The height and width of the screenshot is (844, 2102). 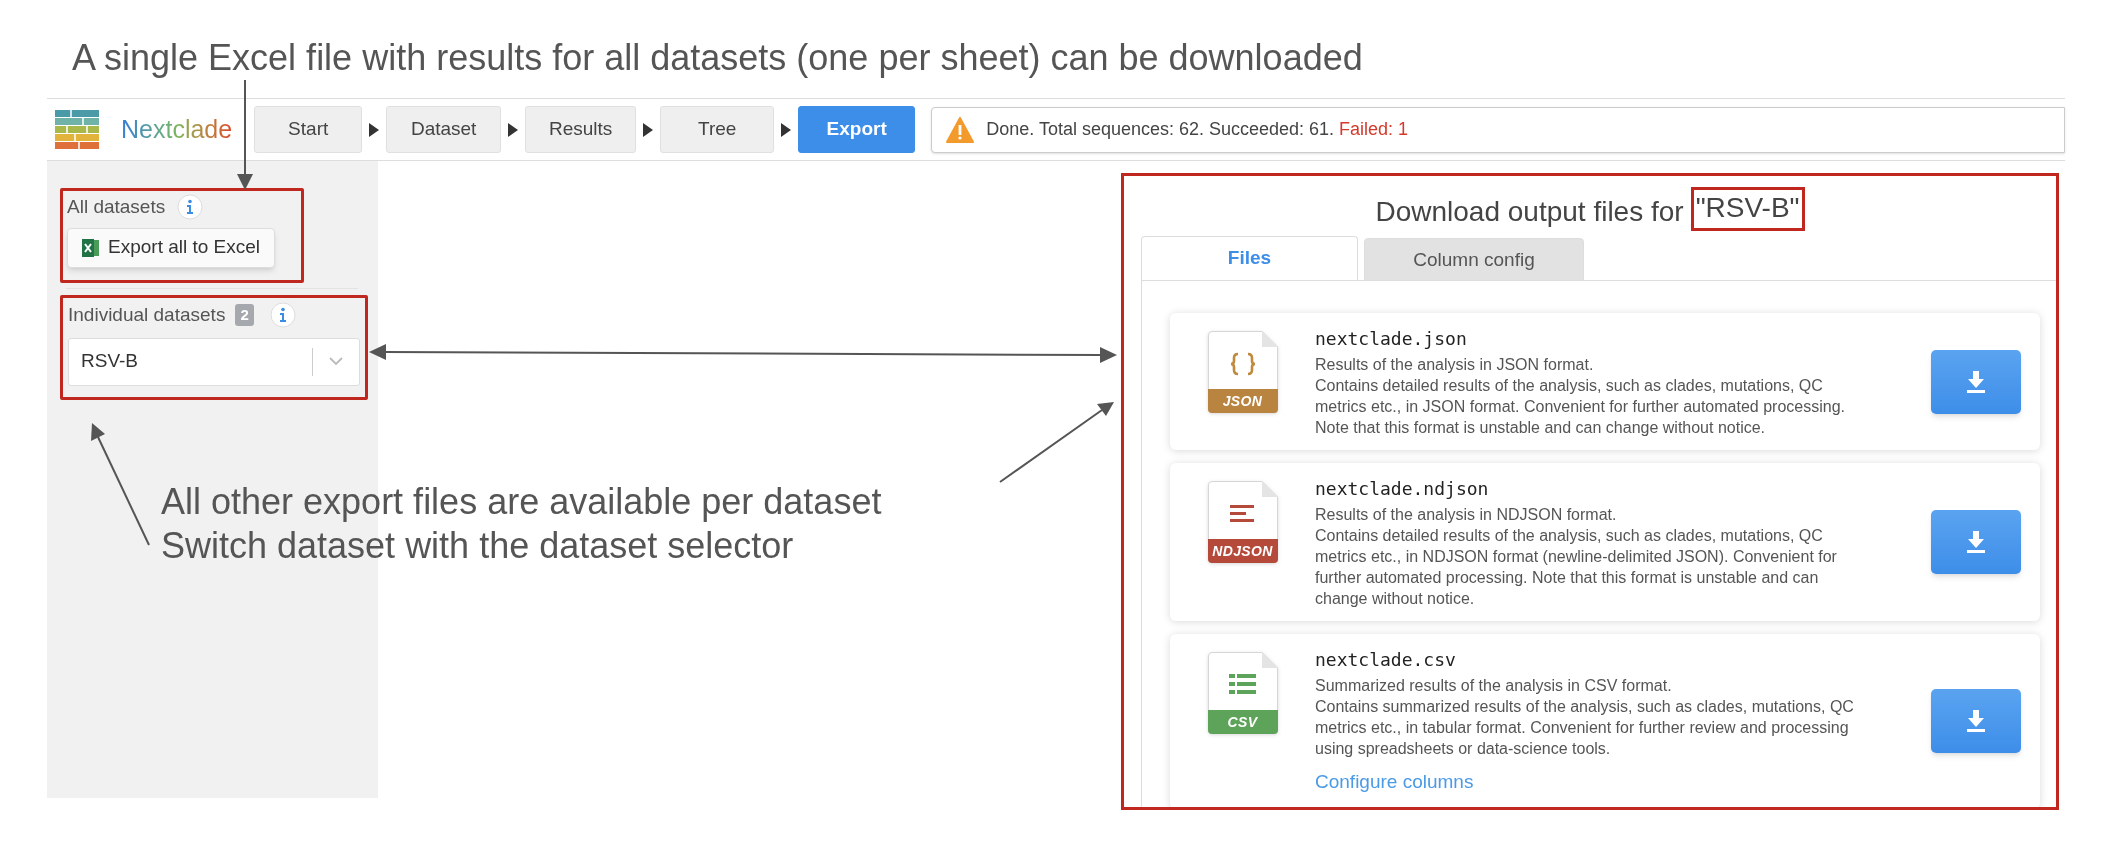 I want to click on warning-icon, so click(x=960, y=129).